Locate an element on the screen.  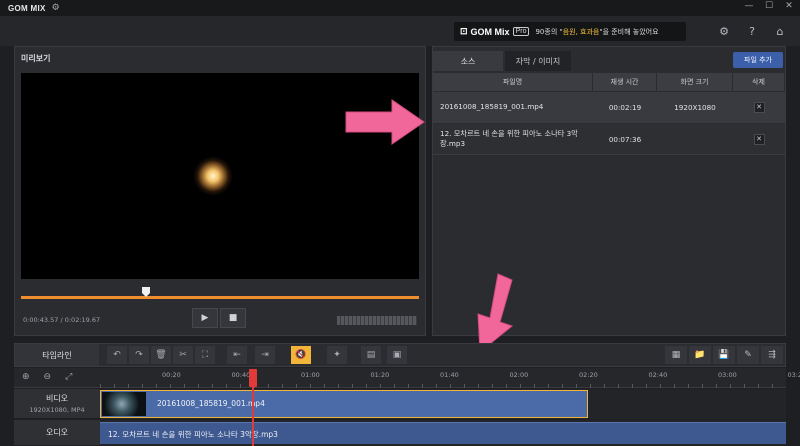
grid-icon: ▦ is located at coordinates (676, 355).